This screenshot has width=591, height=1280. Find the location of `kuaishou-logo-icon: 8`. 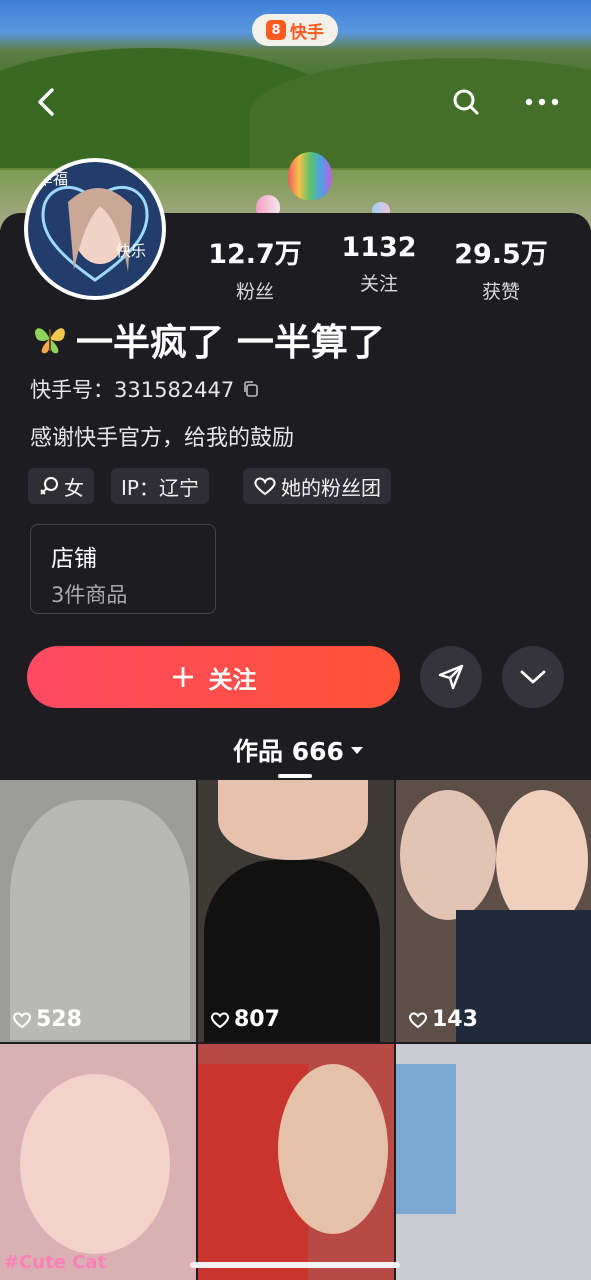

kuaishou-logo-icon: 8 is located at coordinates (276, 30).